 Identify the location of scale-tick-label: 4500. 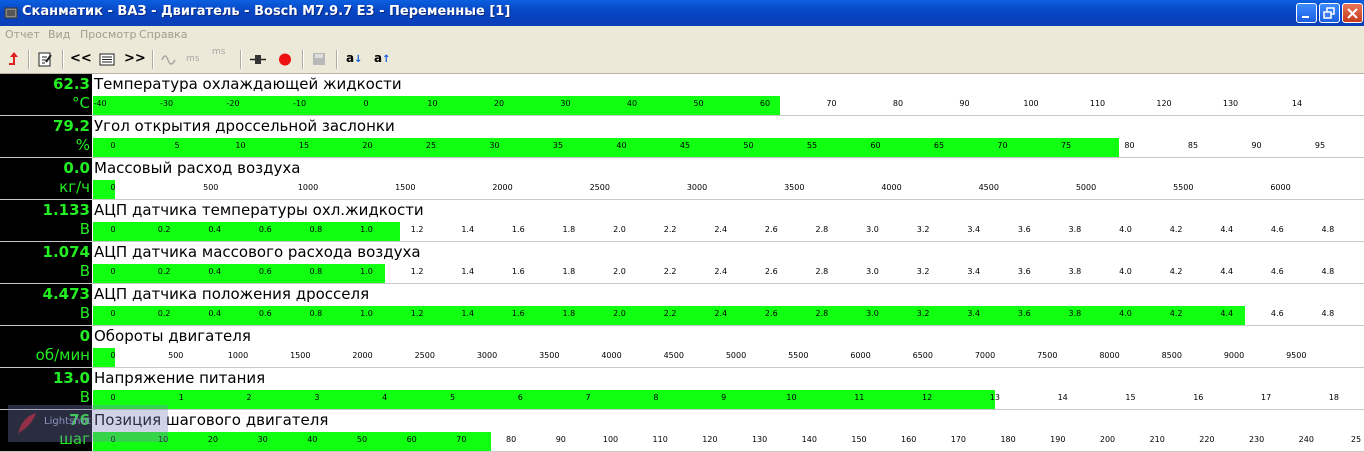
(988, 187).